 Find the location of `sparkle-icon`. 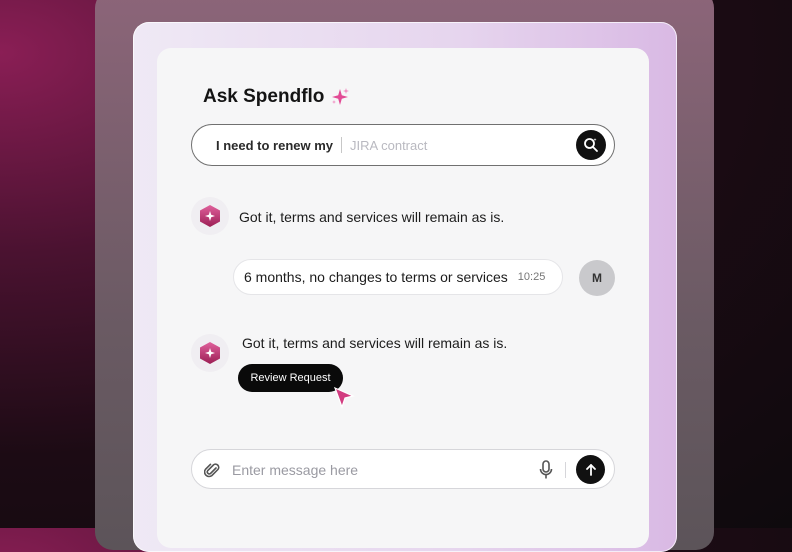

sparkle-icon is located at coordinates (341, 96).